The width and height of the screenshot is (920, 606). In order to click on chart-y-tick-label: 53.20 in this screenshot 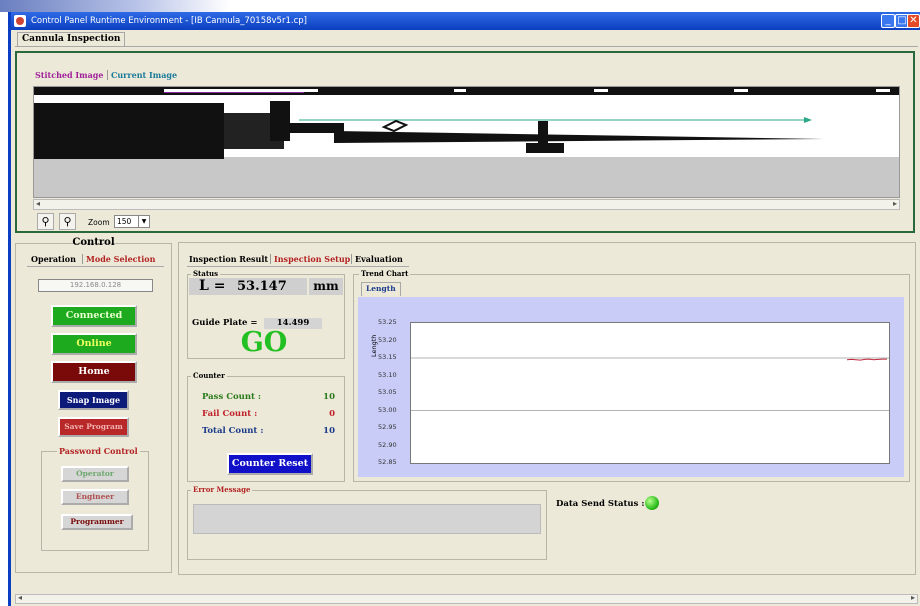, I will do `click(387, 339)`.